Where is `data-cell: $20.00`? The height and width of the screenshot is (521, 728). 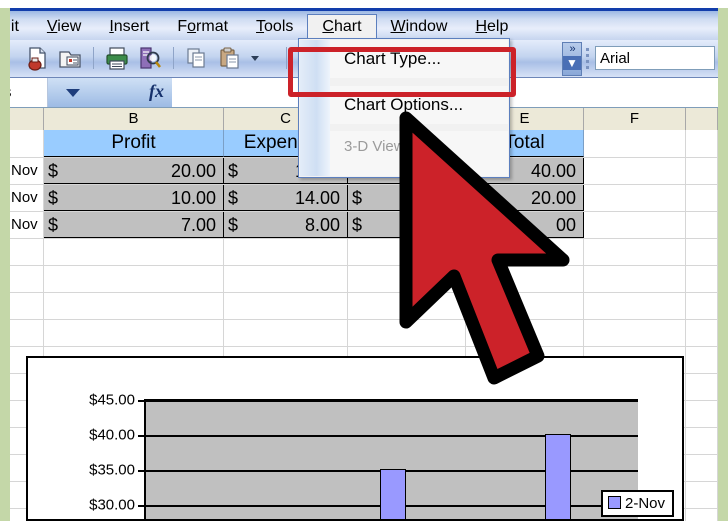 data-cell: $20.00 is located at coordinates (134, 171).